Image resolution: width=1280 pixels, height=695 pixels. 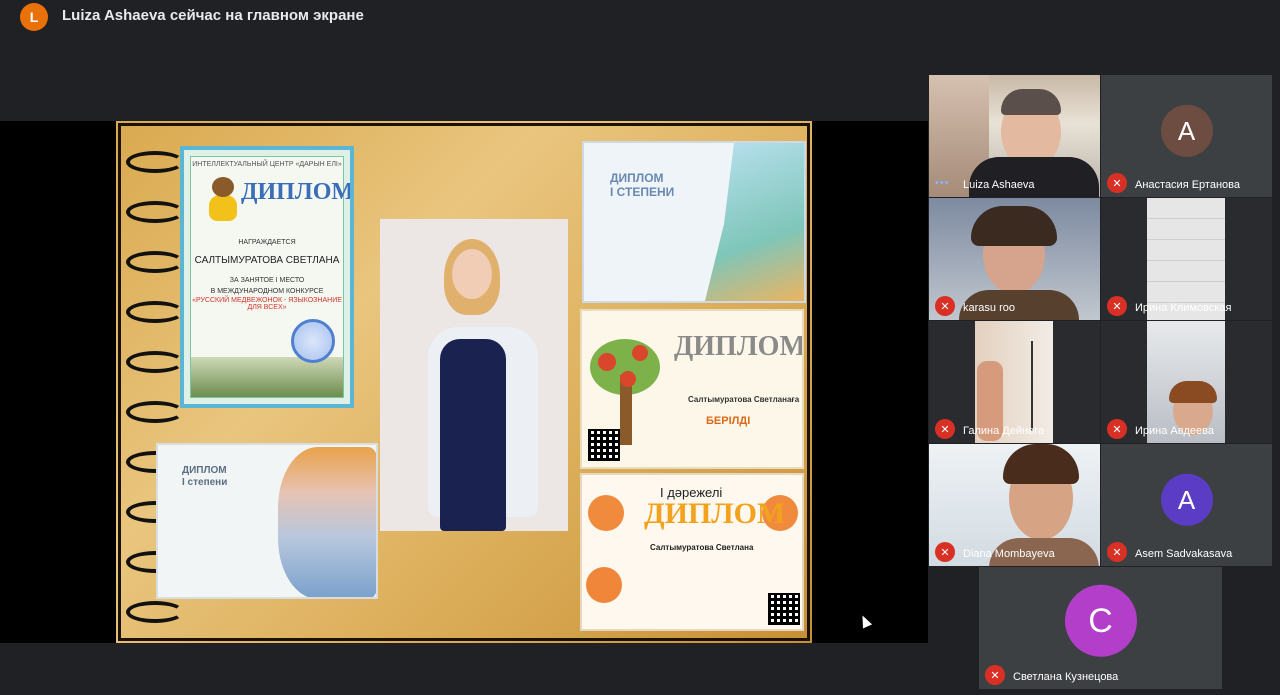 What do you see at coordinates (213, 15) in the screenshot?
I see `presentation-status-text: Luiza Ashaeva сейчас на главном экране` at bounding box center [213, 15].